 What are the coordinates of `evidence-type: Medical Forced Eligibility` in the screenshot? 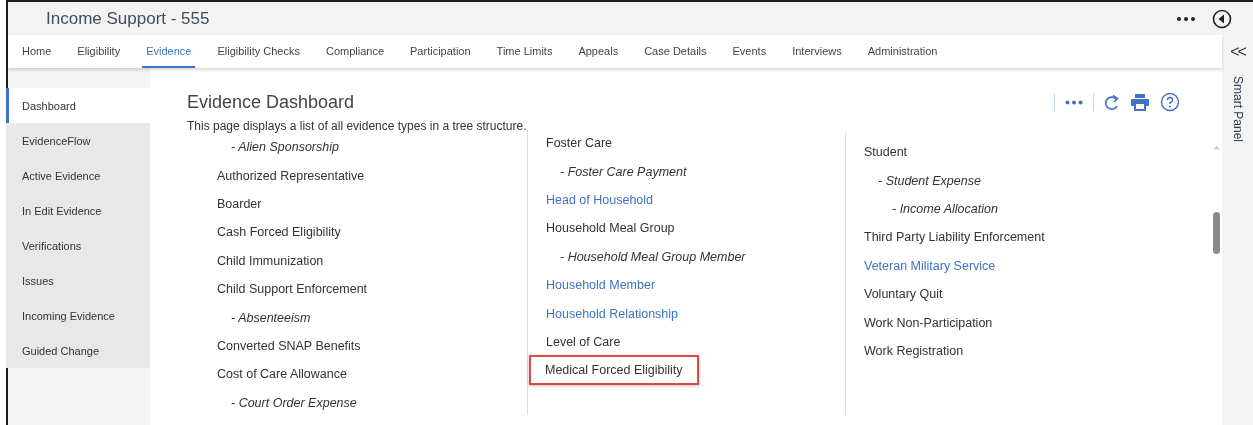 It's located at (614, 370).